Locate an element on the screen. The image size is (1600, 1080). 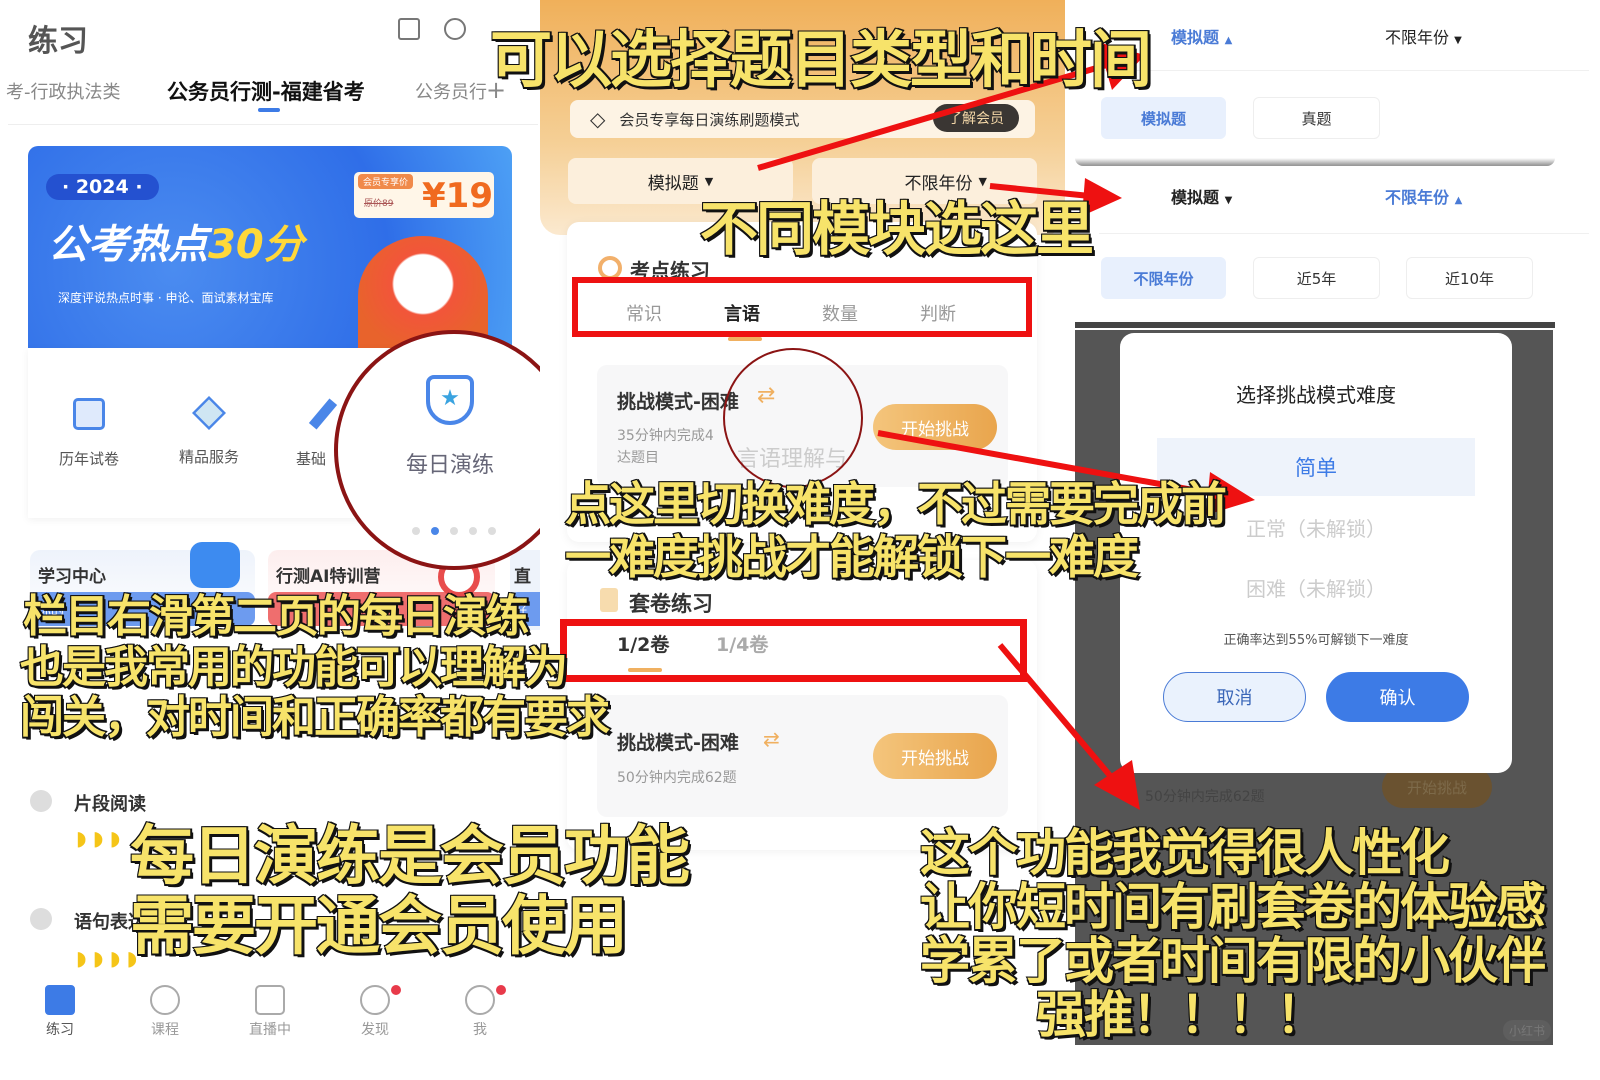
caption-difficulty: 点这里切换难度，不过需要完成前 一难度挑战才能解锁下一难度 is located at coordinates (896, 531).